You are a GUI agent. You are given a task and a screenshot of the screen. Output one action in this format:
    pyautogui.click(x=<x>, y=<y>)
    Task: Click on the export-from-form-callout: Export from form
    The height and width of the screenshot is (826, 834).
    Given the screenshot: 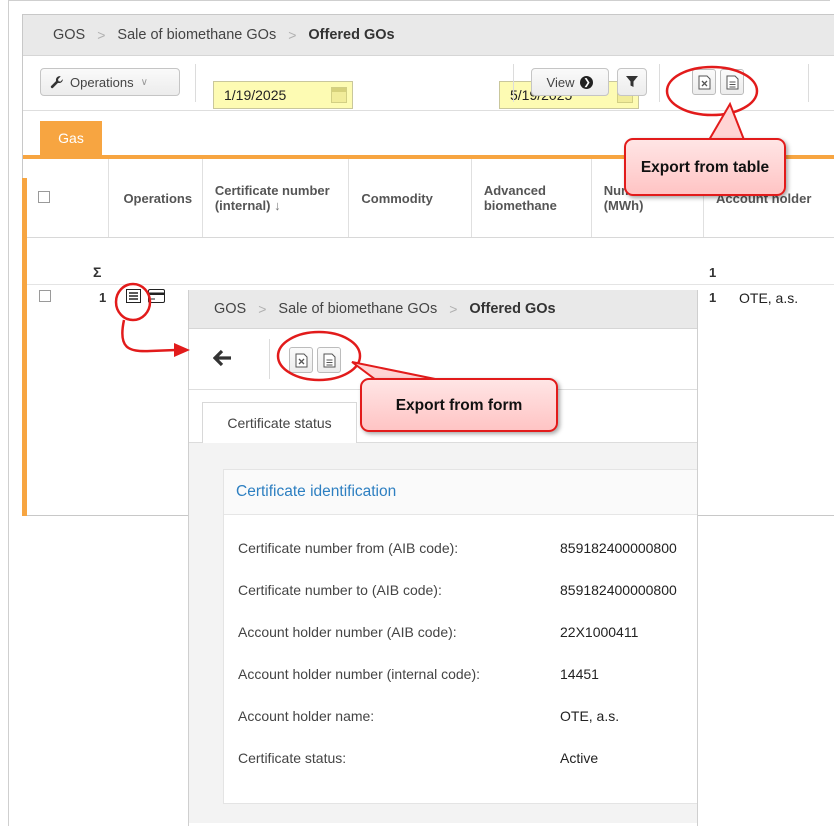 What is the action you would take?
    pyautogui.click(x=459, y=405)
    